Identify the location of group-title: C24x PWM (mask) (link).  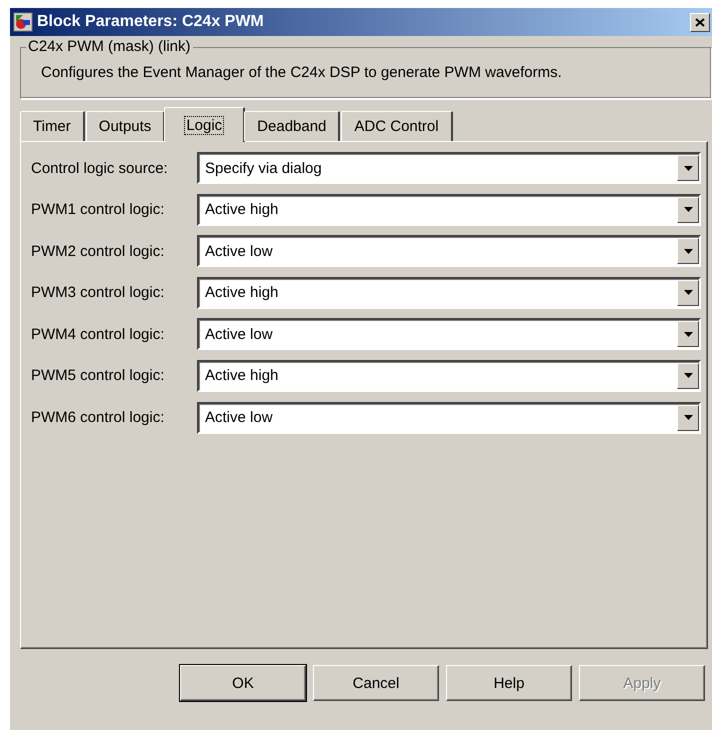
(109, 46).